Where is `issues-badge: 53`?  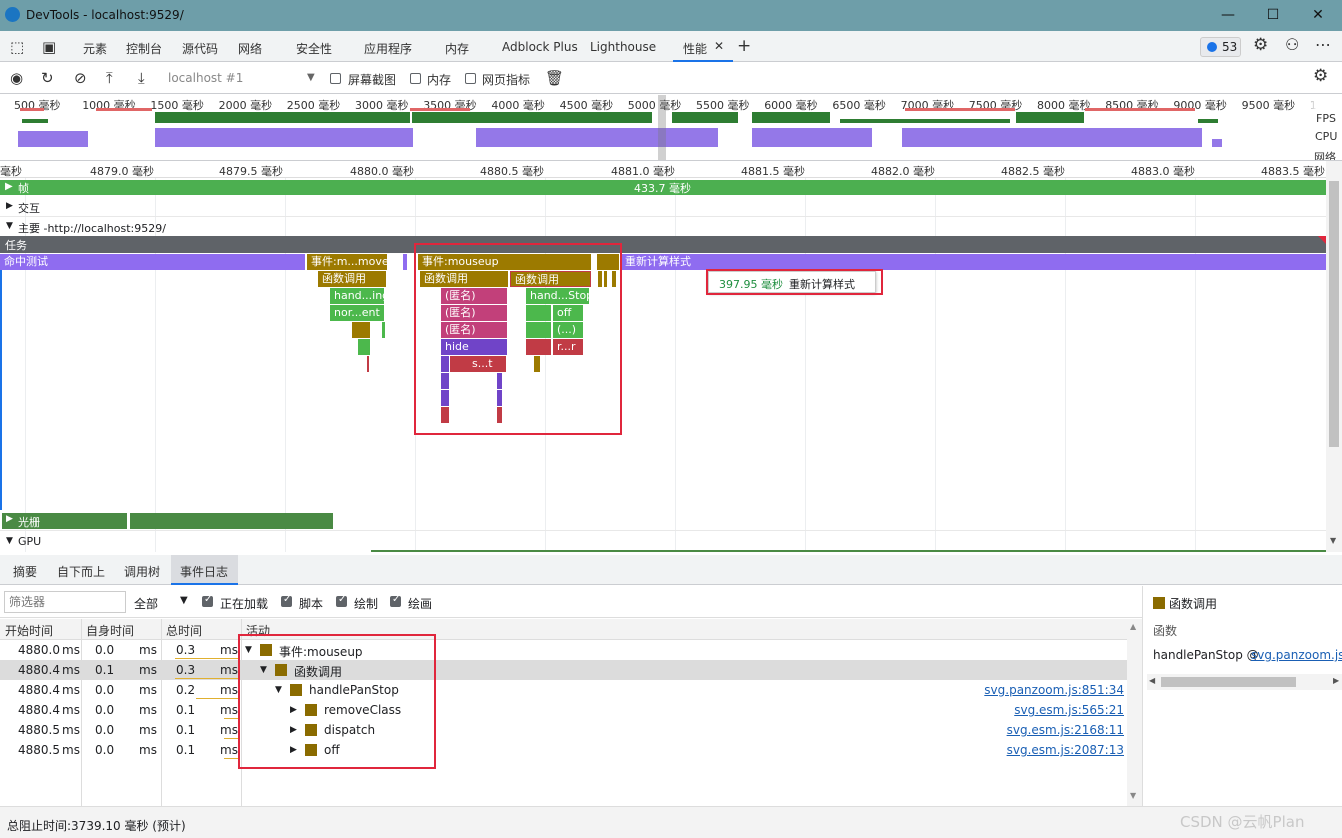
issues-badge: 53 is located at coordinates (1220, 47).